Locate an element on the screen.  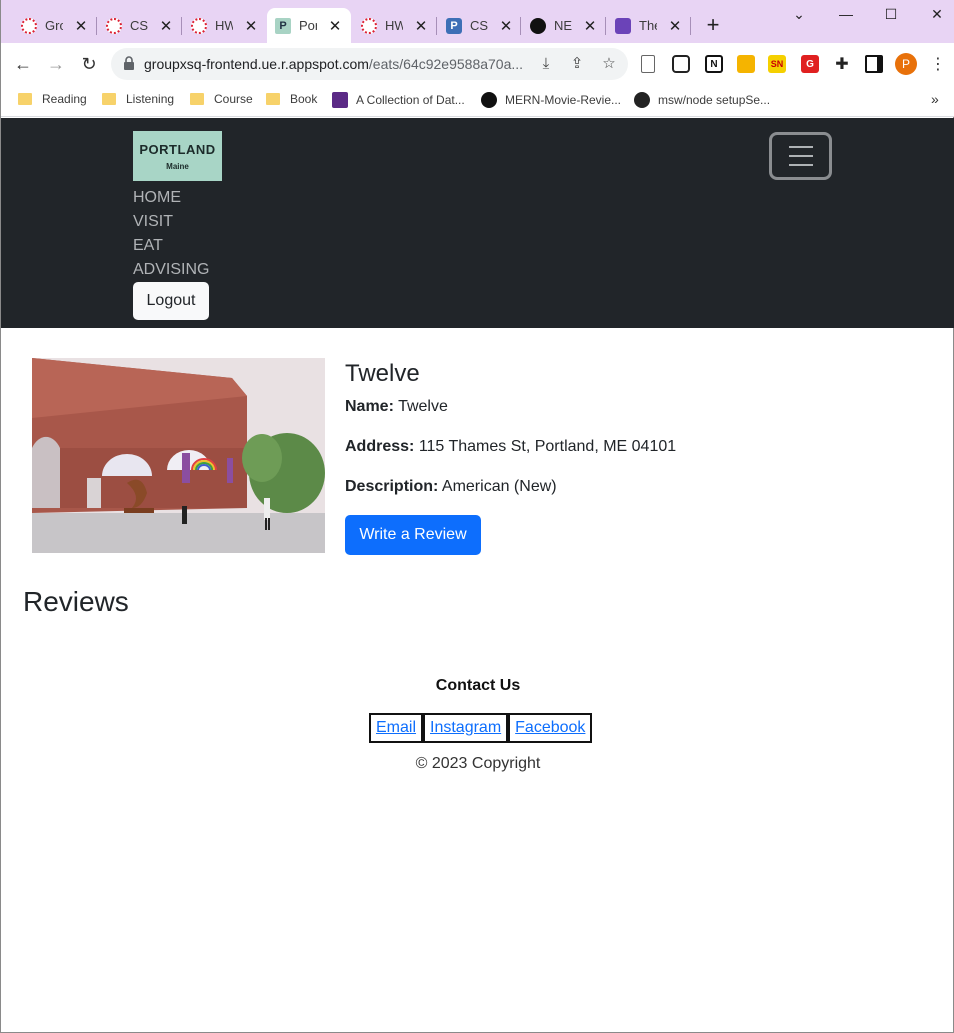
minimize-icon: — is located at coordinates (846, 14).